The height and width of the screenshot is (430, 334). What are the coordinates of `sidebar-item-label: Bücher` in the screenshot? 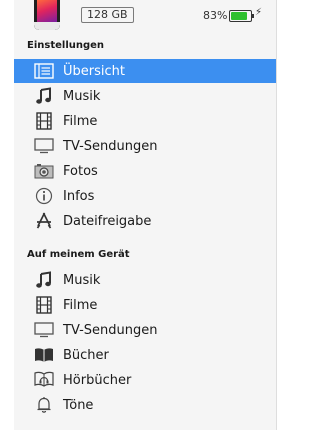 It's located at (86, 355).